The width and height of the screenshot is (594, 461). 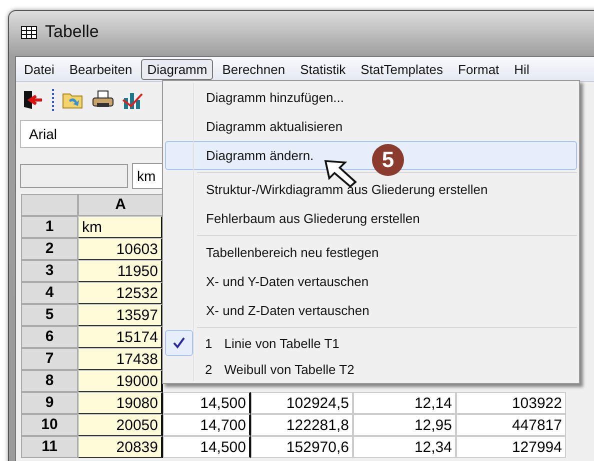 I want to click on table-cell: 20050, so click(x=120, y=425).